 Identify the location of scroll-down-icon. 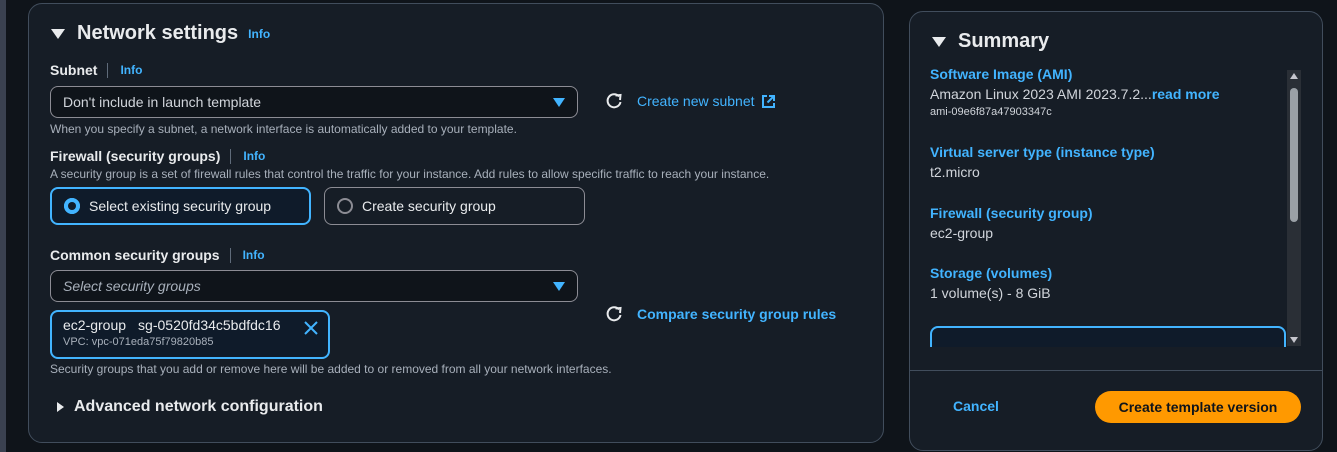
(1294, 340).